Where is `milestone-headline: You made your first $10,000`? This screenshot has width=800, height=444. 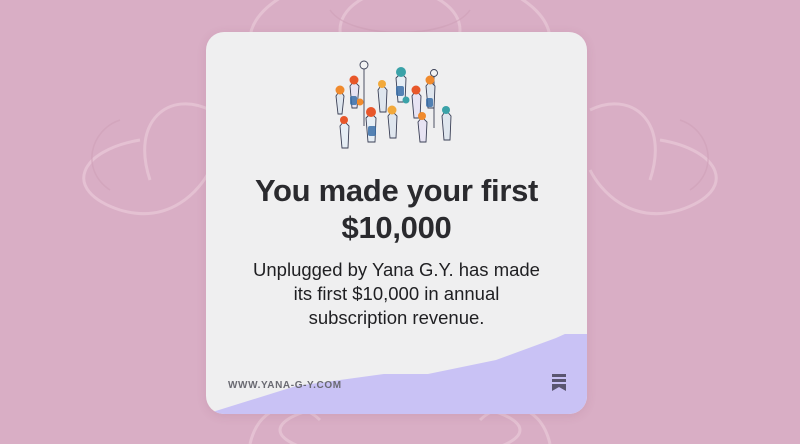 milestone-headline: You made your first $10,000 is located at coordinates (396, 209).